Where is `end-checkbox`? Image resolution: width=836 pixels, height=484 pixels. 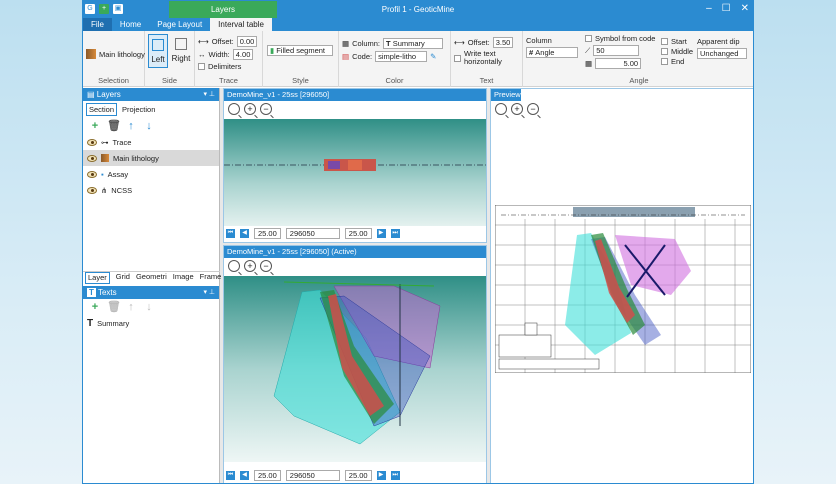 end-checkbox is located at coordinates (664, 61).